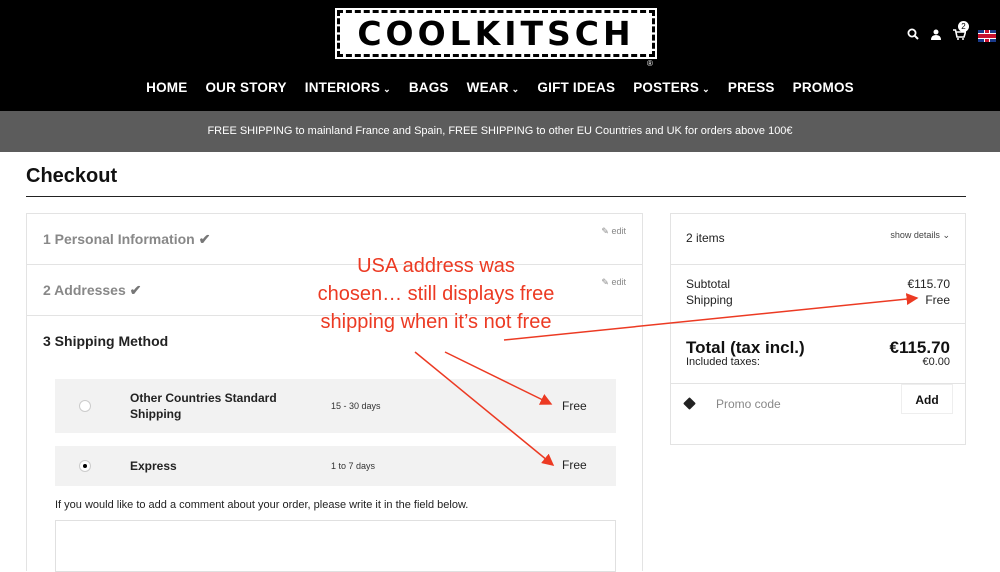  What do you see at coordinates (951, 32) in the screenshot?
I see `header-icons: 2` at bounding box center [951, 32].